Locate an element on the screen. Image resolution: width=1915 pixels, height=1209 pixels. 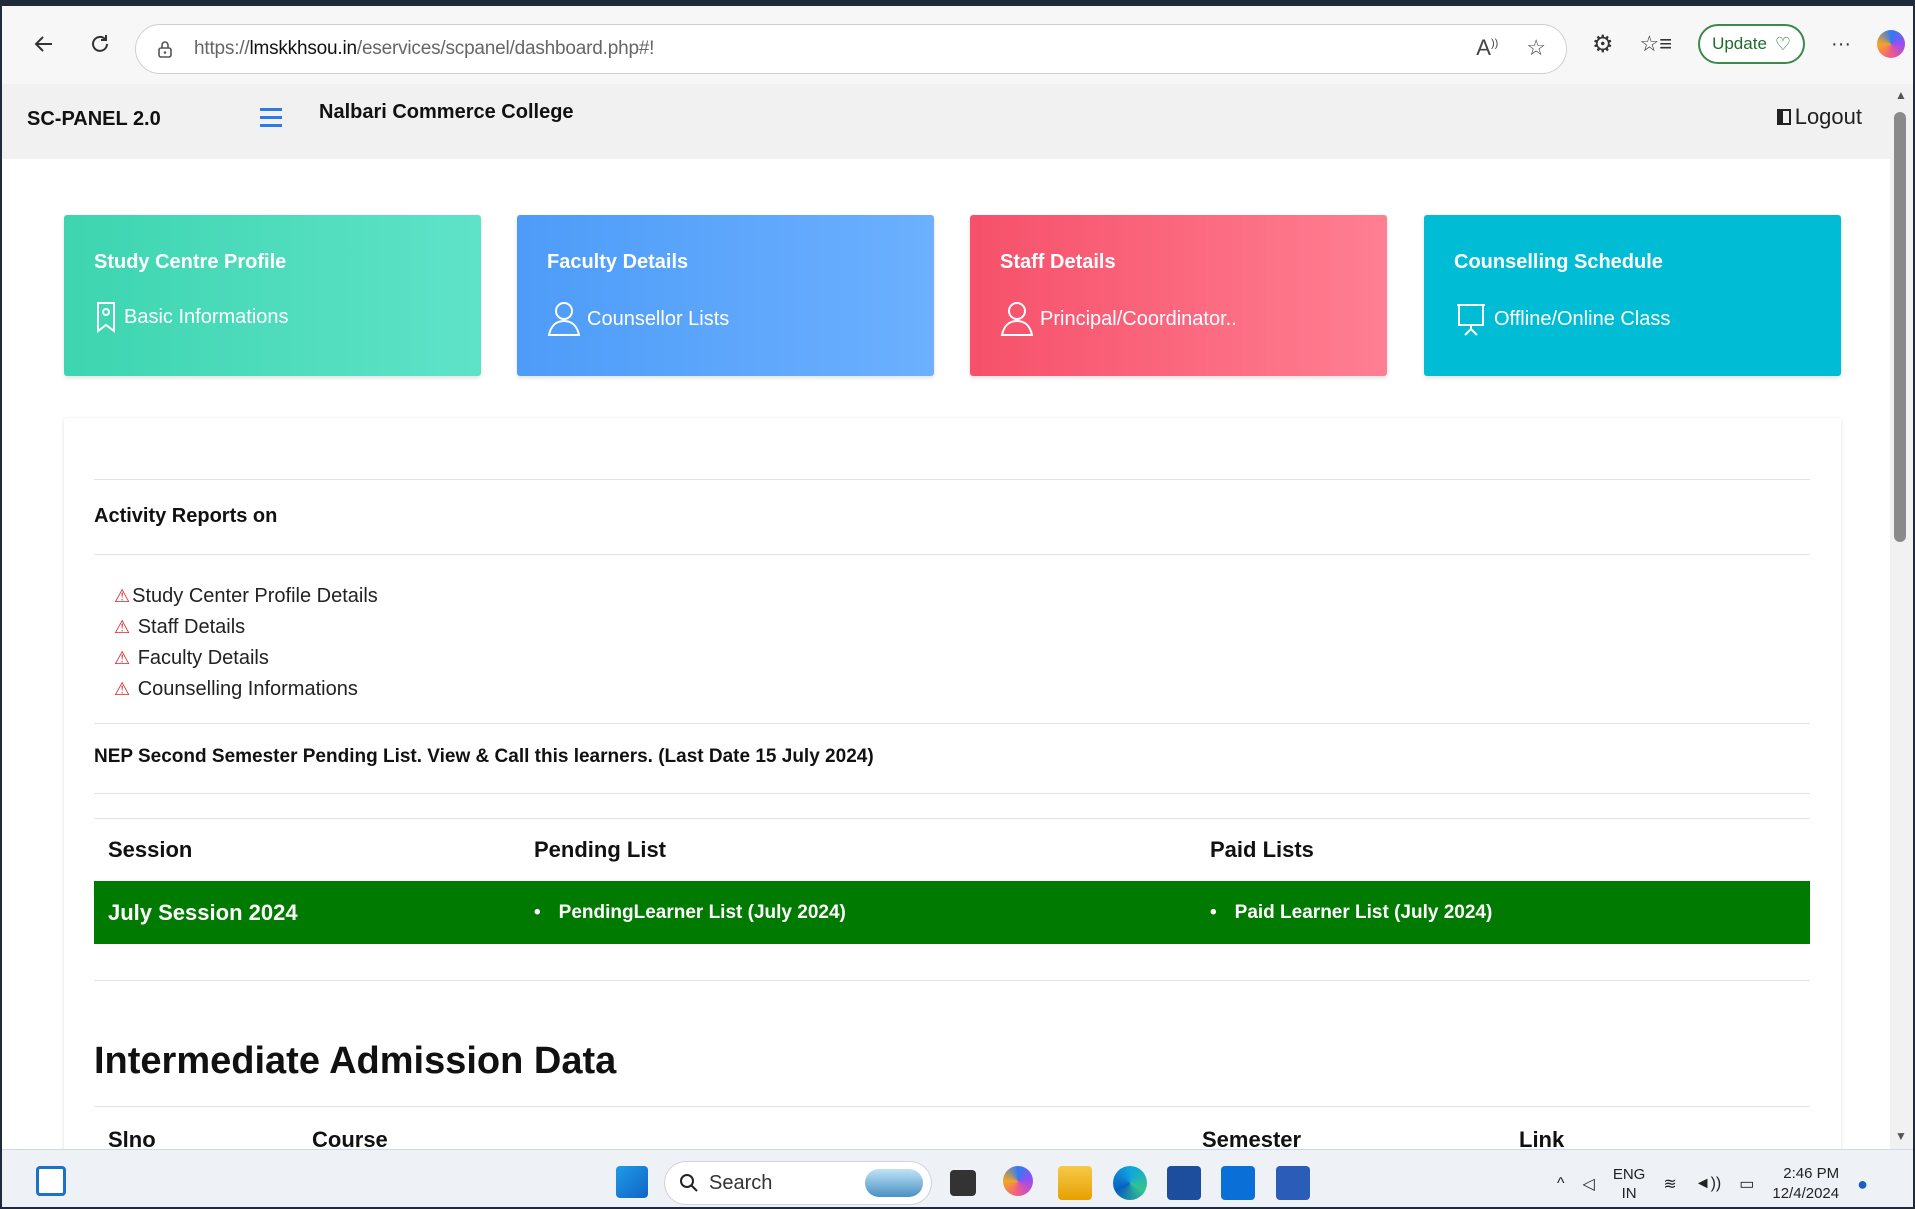
hamburger-menu-icon is located at coordinates (271, 119).